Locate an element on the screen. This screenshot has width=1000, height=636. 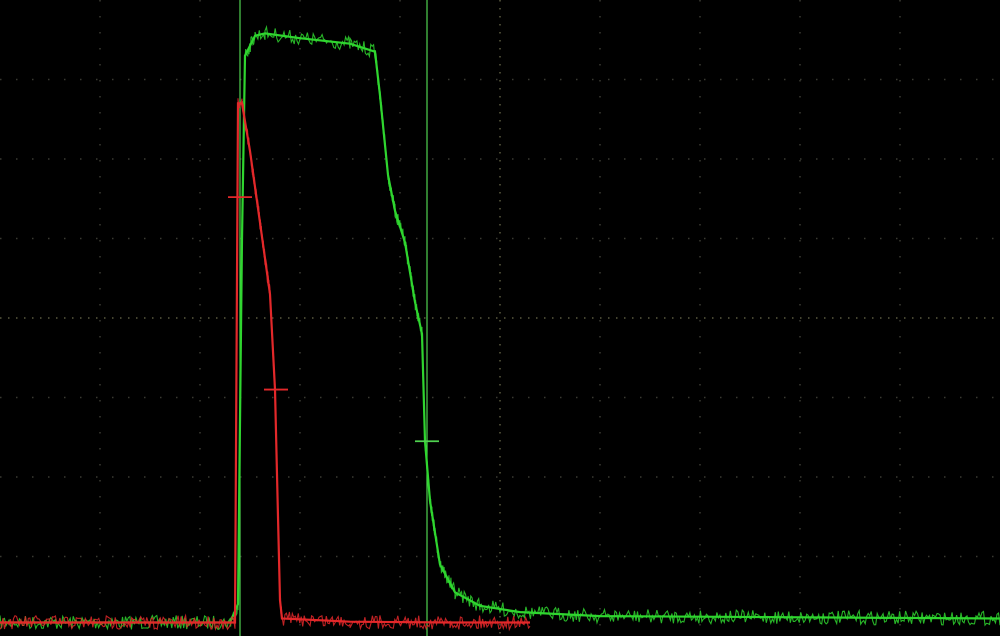
trace-markers is located at coordinates (333, 319).